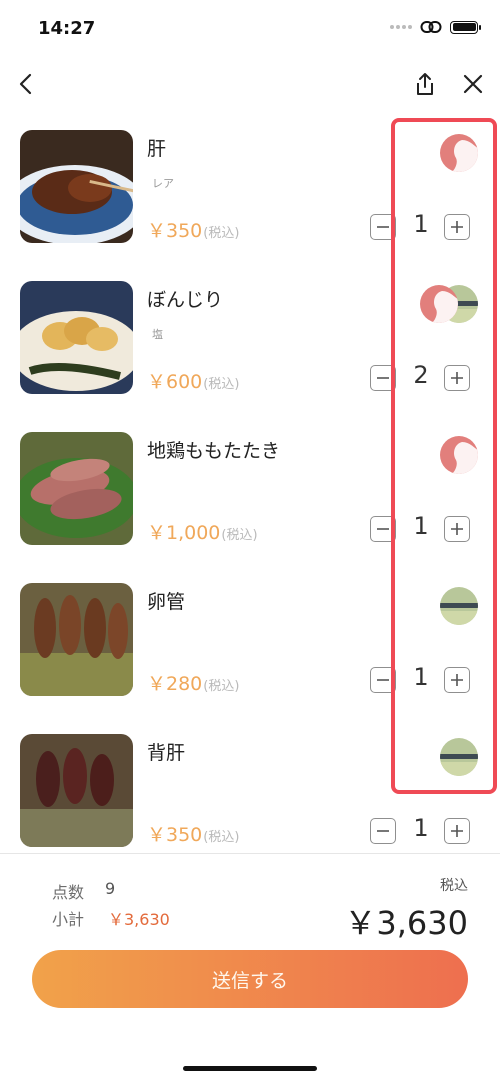 The width and height of the screenshot is (500, 1083). I want to click on count-label: 点数, so click(68, 892).